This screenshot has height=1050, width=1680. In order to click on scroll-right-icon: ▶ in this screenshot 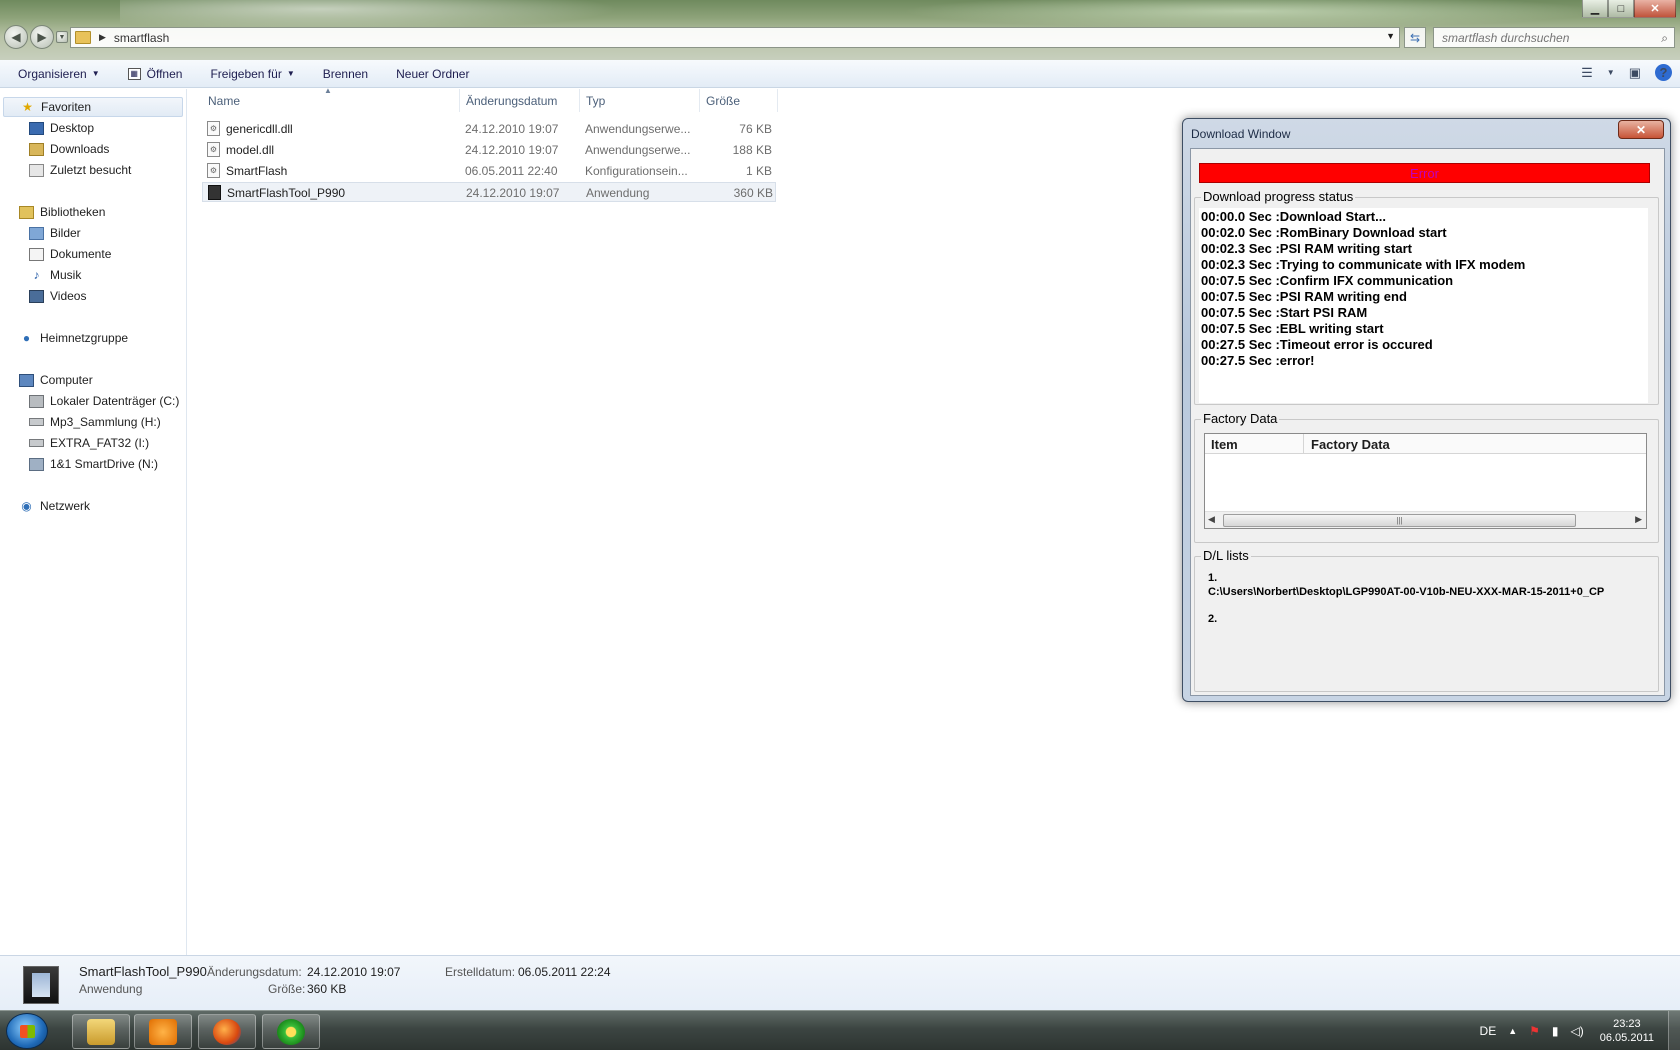, I will do `click(1638, 519)`.